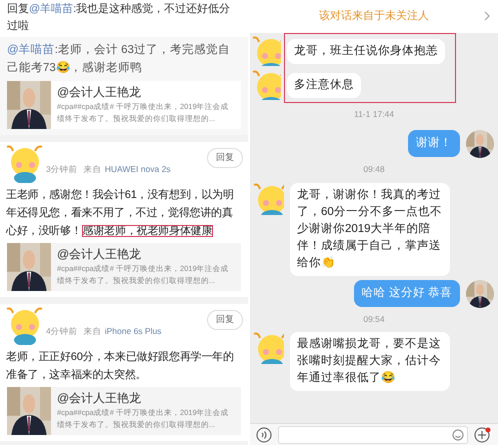 The height and width of the screenshot is (445, 498). I want to click on voice-icon, so click(264, 434).